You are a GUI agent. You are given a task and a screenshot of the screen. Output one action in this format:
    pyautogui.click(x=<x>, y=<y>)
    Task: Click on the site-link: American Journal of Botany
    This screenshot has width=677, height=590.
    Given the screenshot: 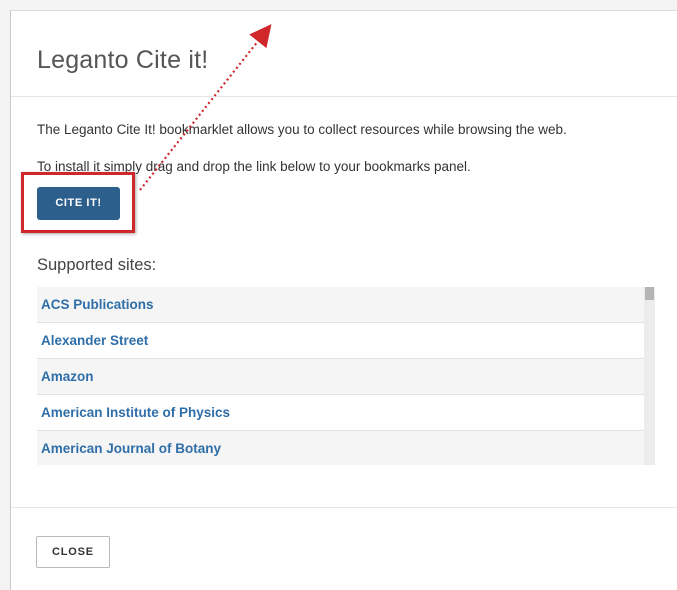 What is the action you would take?
    pyautogui.click(x=340, y=448)
    